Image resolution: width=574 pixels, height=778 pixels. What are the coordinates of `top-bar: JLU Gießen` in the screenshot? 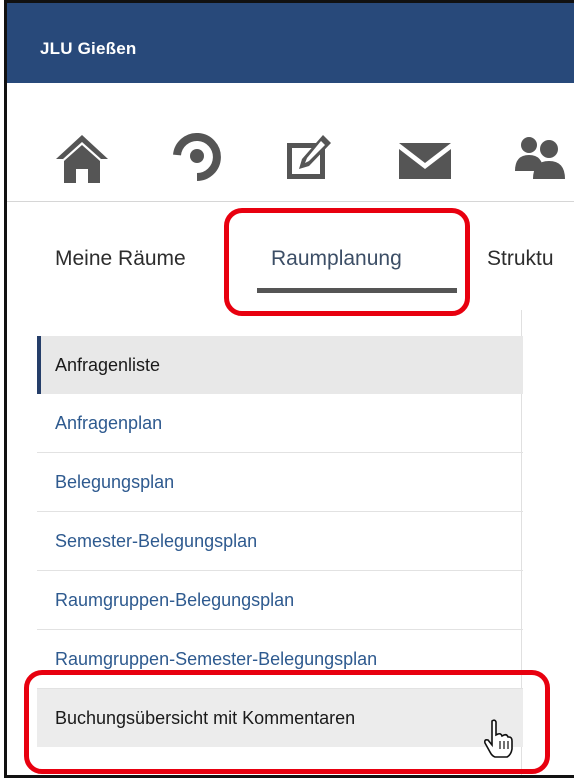 It's located at (290, 43).